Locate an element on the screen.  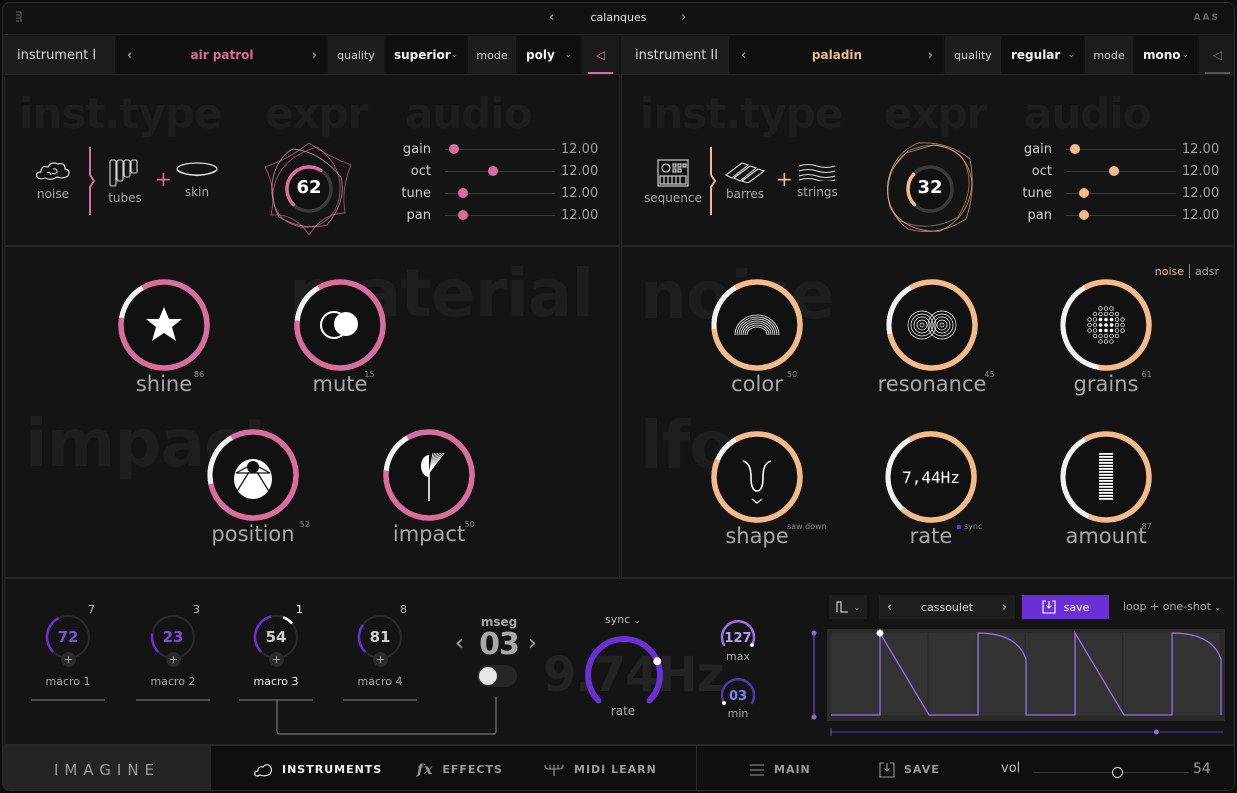
type-strings: strings is located at coordinates (817, 181).